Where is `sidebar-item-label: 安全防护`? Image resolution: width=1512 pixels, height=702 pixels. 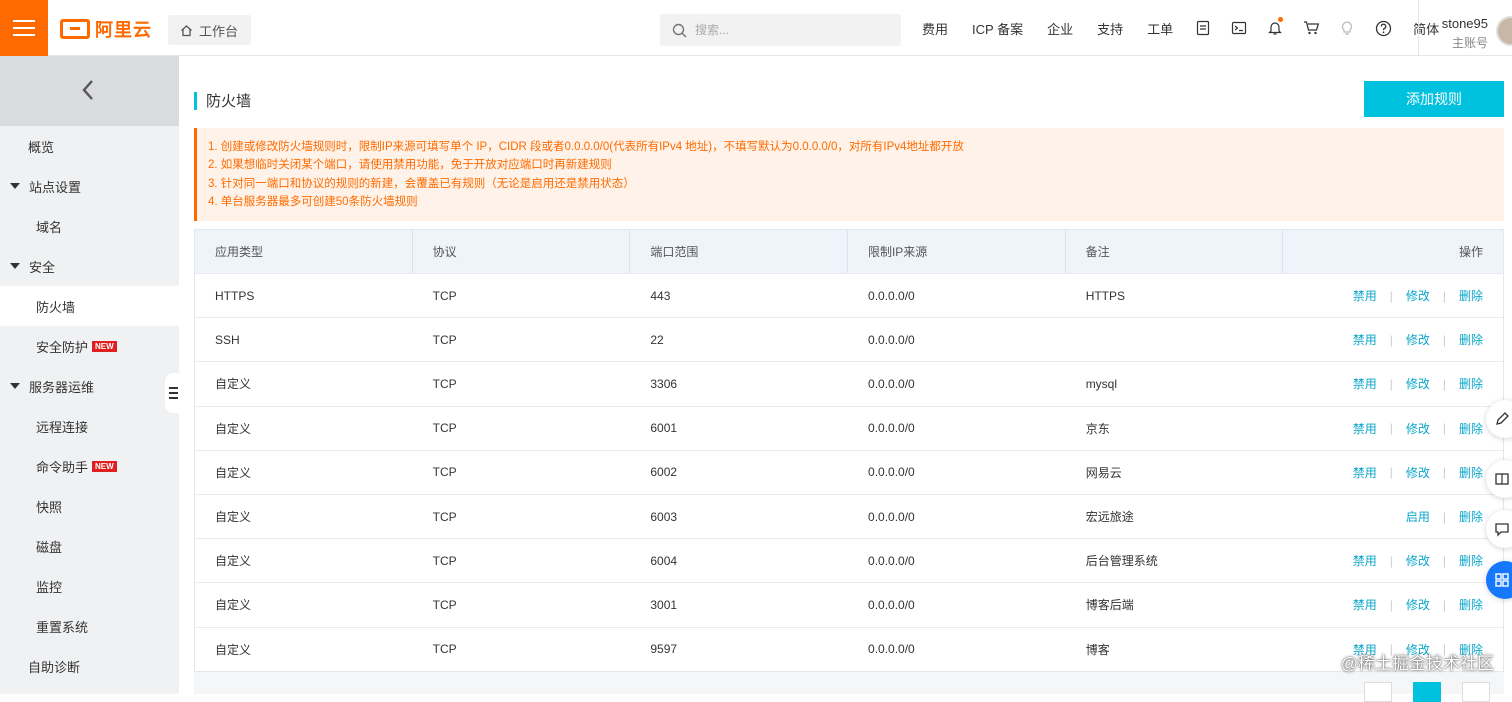 sidebar-item-label: 安全防护 is located at coordinates (62, 346).